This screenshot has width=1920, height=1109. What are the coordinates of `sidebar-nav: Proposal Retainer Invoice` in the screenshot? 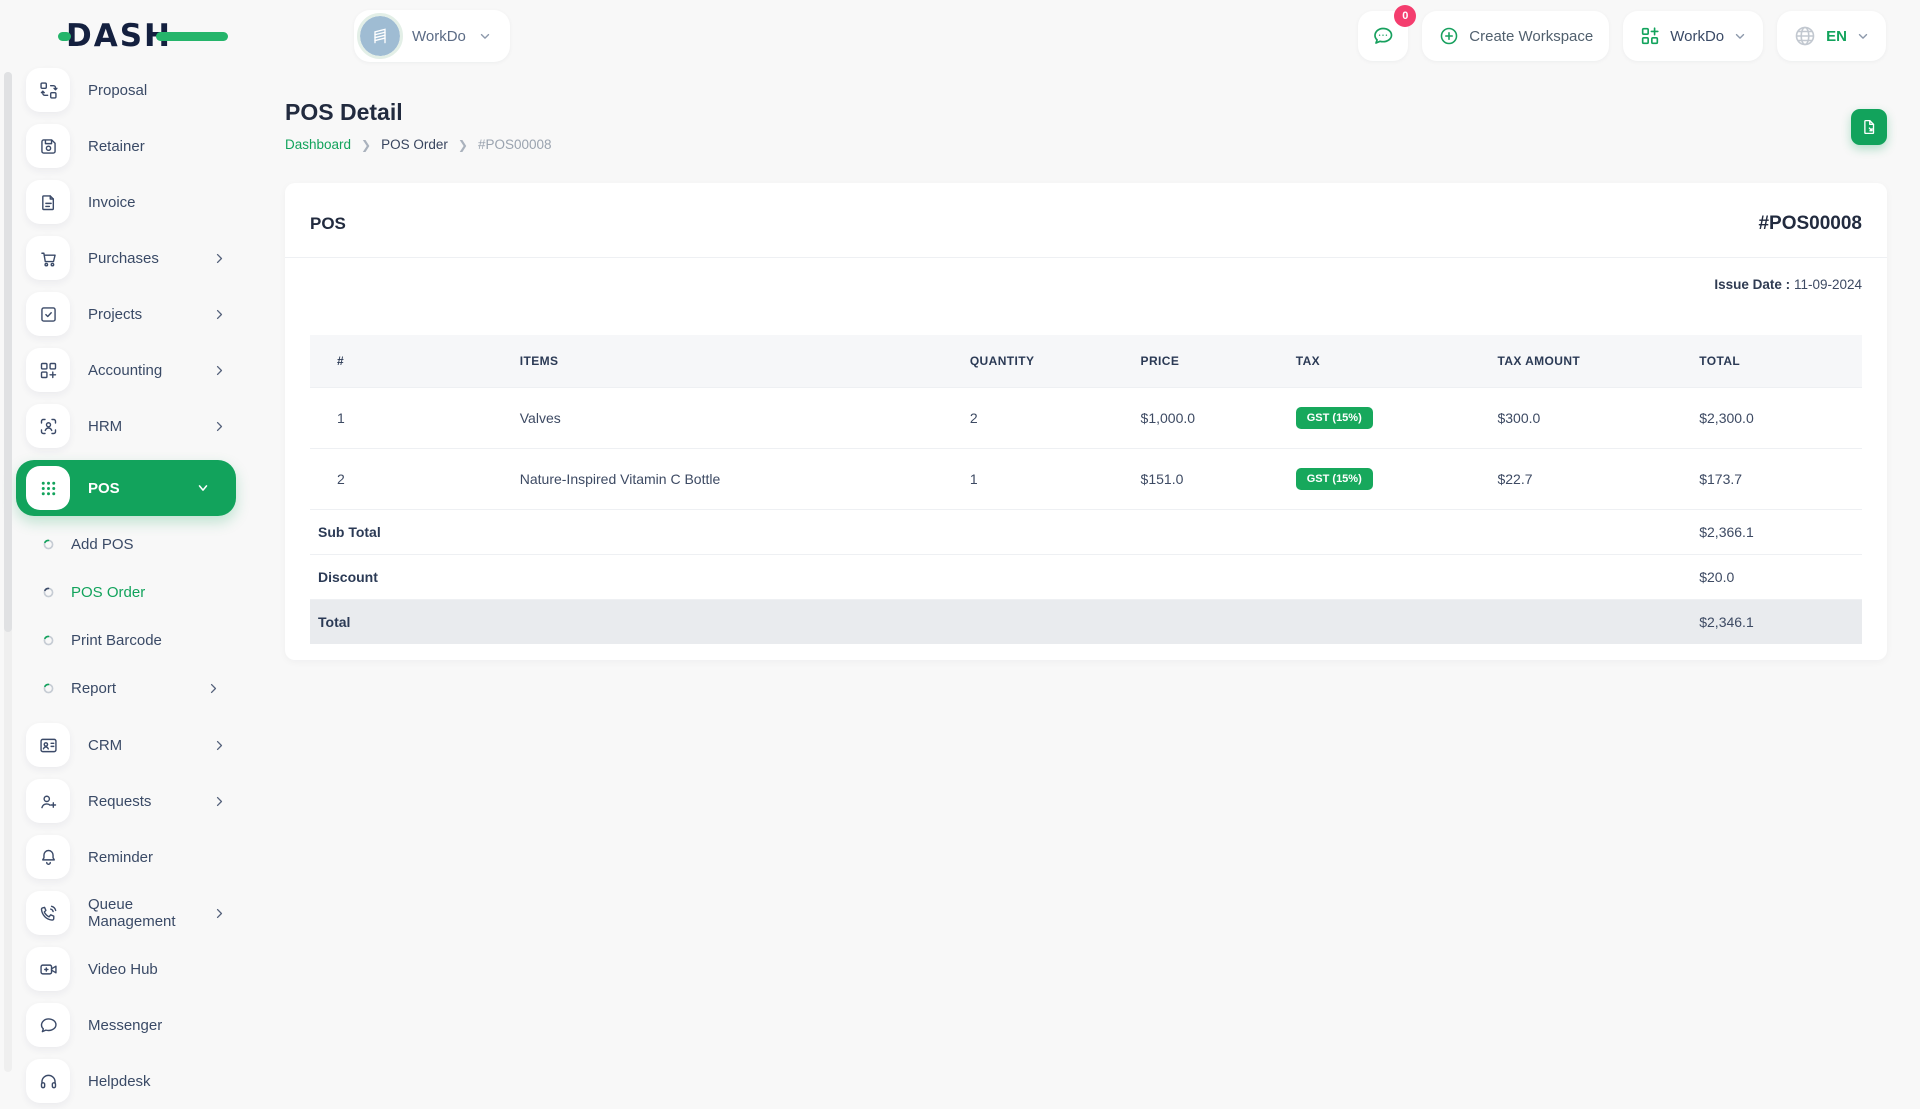 It's located at (126, 585).